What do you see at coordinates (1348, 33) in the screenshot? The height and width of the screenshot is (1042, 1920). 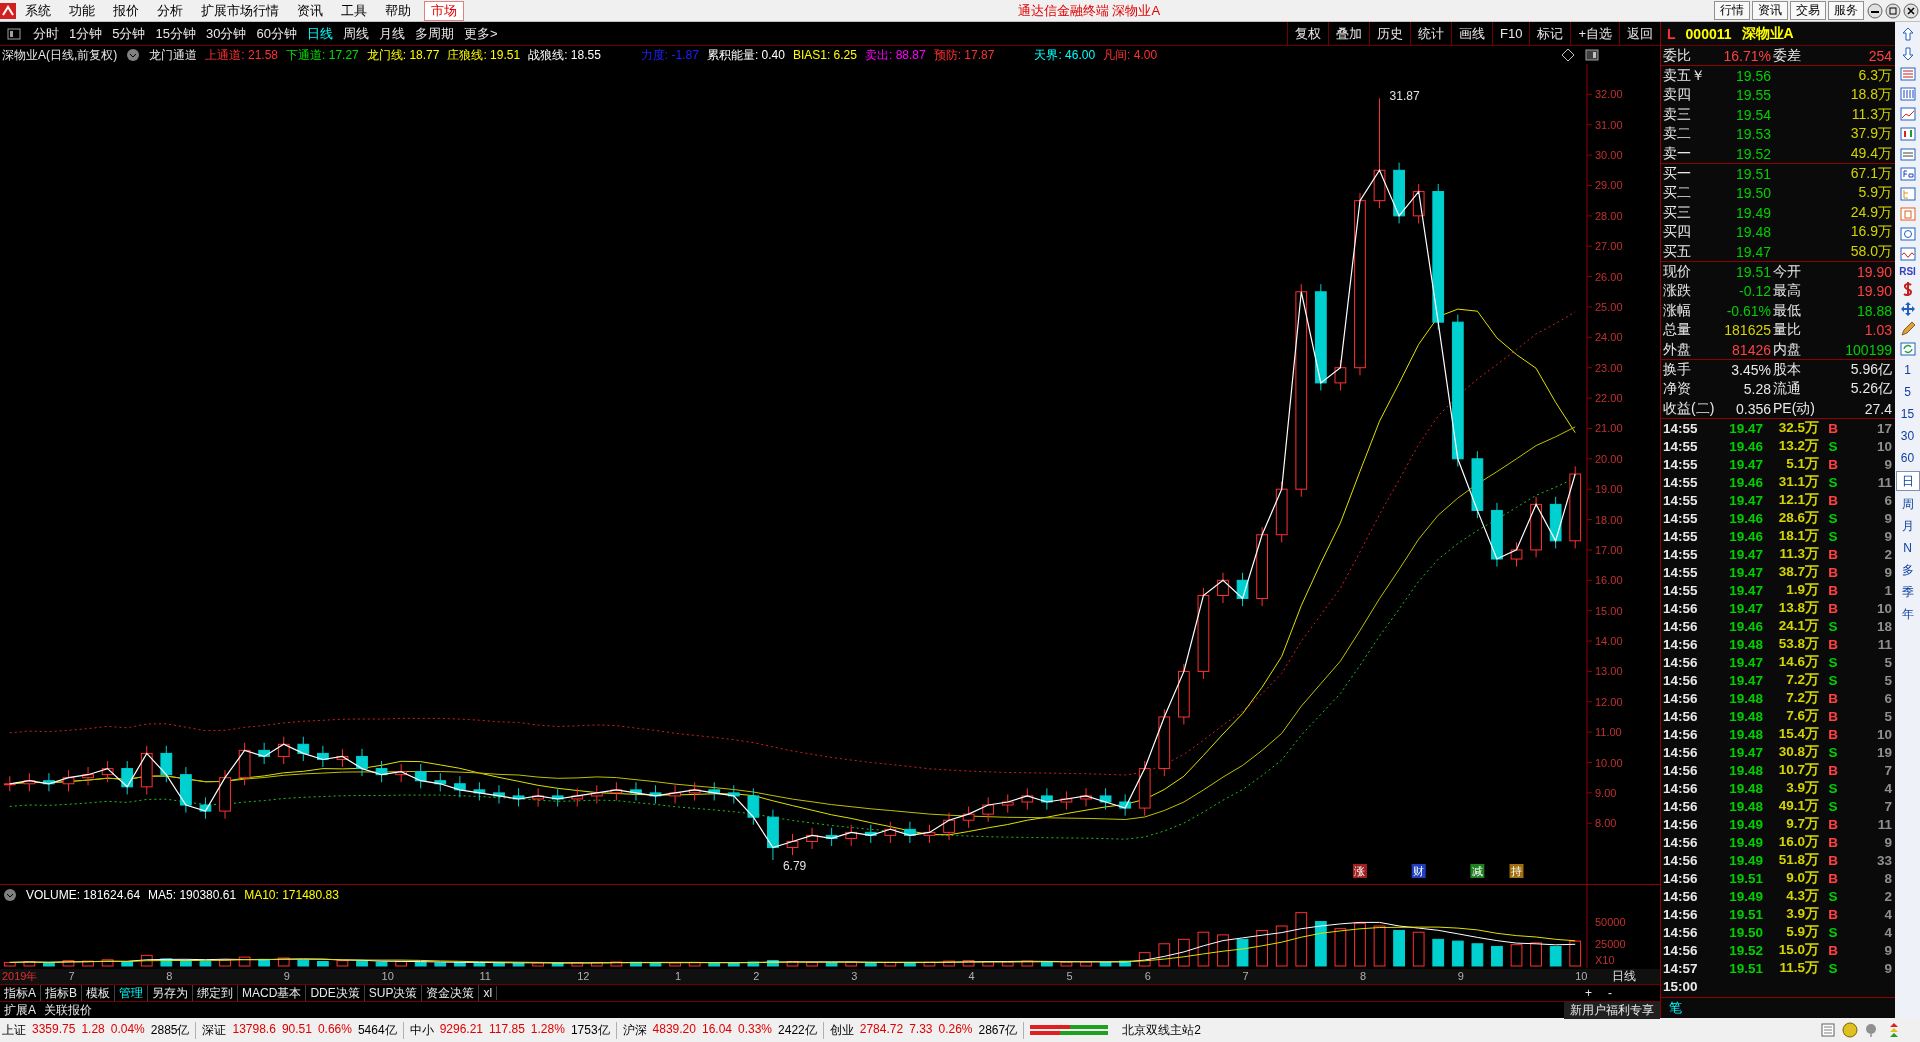 I see `chart-tool-button: 叠加` at bounding box center [1348, 33].